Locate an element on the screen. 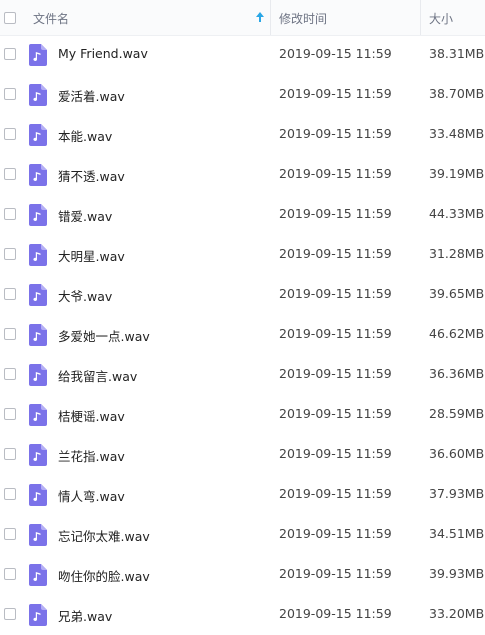 The image size is (485, 635). arrow-up-icon is located at coordinates (260, 17).